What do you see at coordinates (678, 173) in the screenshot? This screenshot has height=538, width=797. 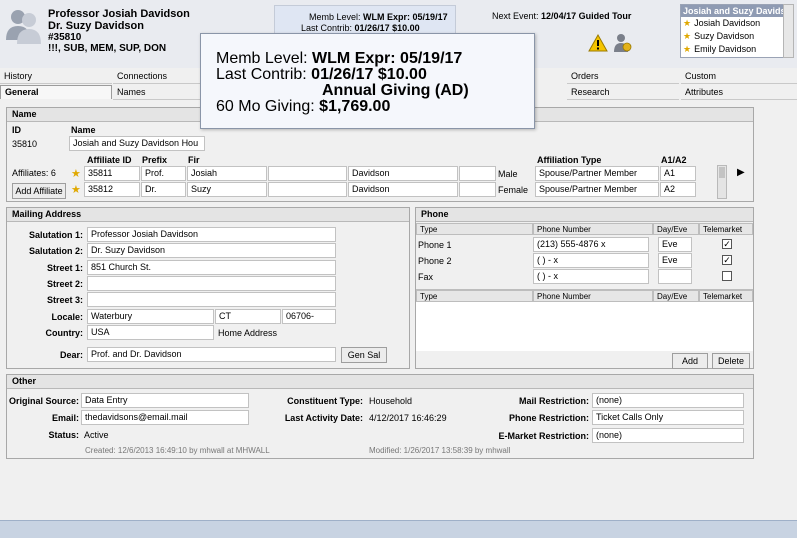 I see `affiliate-a1a2: A1` at bounding box center [678, 173].